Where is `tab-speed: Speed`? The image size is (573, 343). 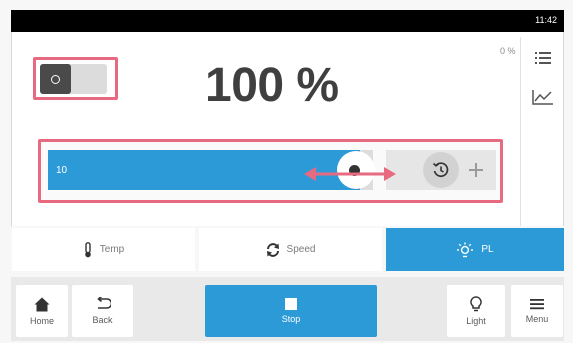 tab-speed: Speed is located at coordinates (290, 249).